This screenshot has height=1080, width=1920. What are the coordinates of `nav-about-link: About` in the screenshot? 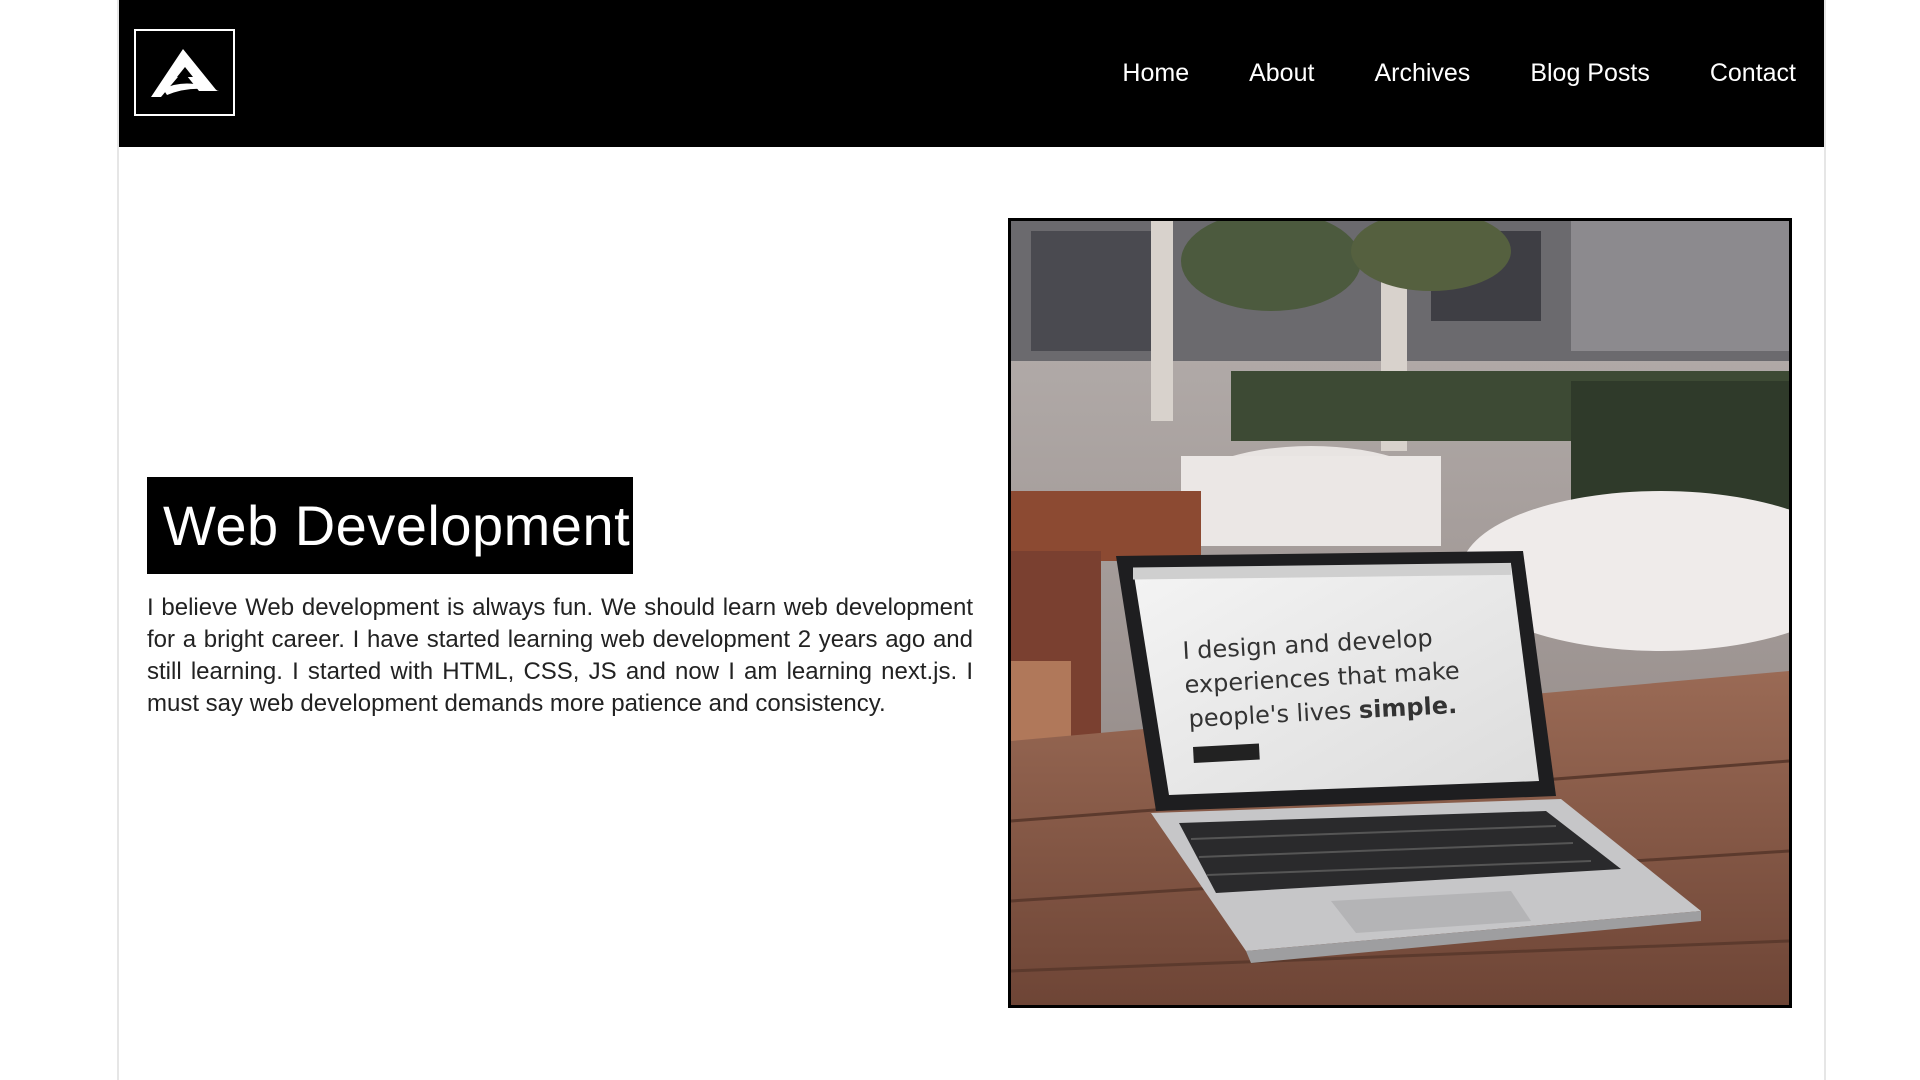 It's located at (1281, 73).